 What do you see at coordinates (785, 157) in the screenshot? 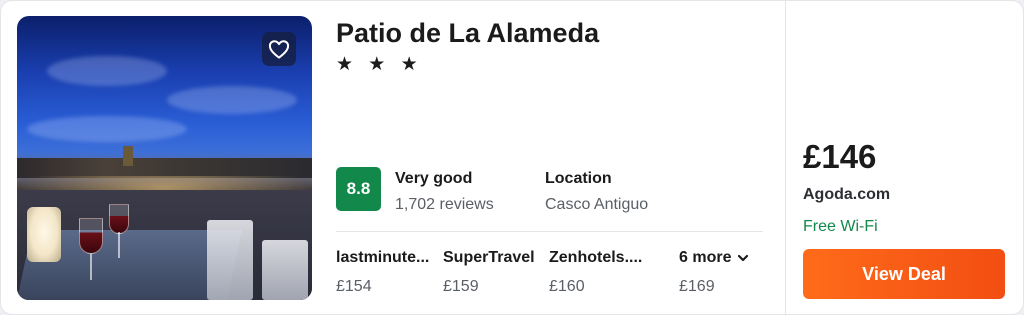
I see `column-divider` at bounding box center [785, 157].